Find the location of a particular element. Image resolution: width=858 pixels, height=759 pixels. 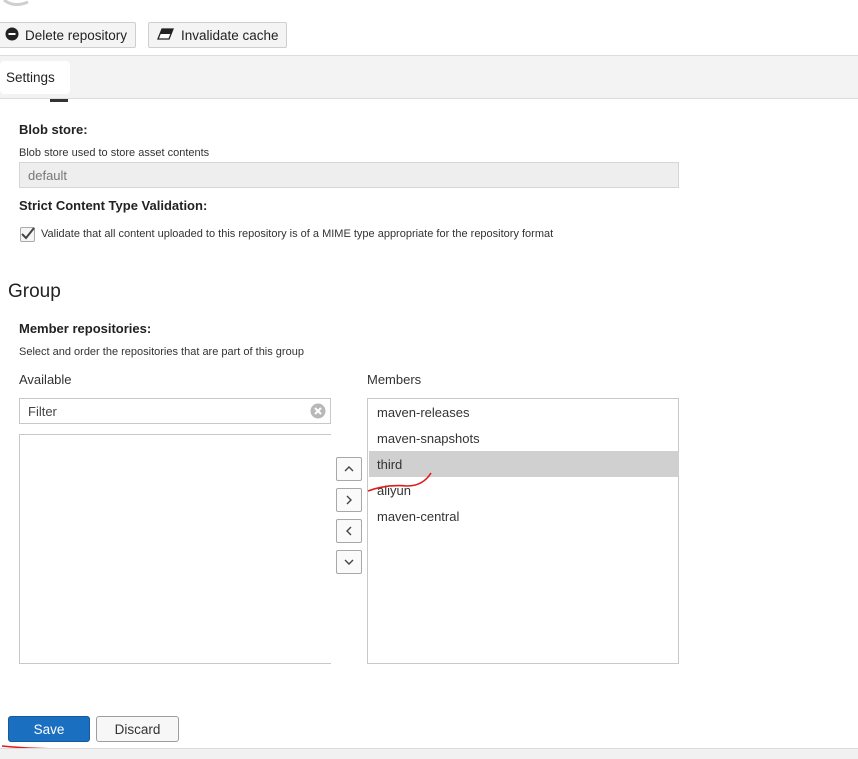

list-item: maven-releases is located at coordinates (524, 412).